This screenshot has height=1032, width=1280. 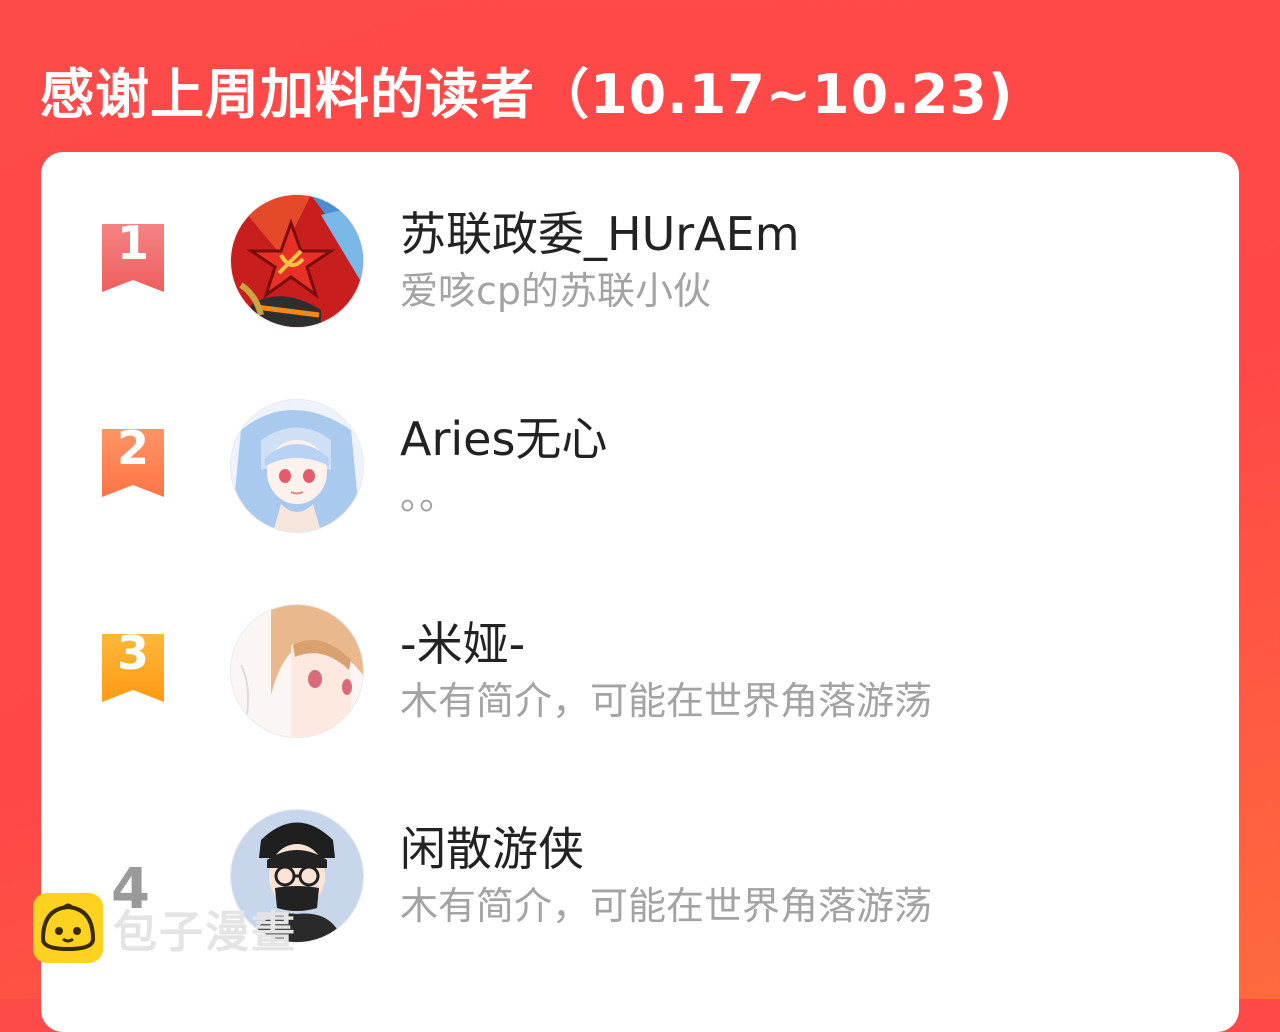 What do you see at coordinates (556, 291) in the screenshot?
I see `user-bio: 爱咳cp的苏联小伙` at bounding box center [556, 291].